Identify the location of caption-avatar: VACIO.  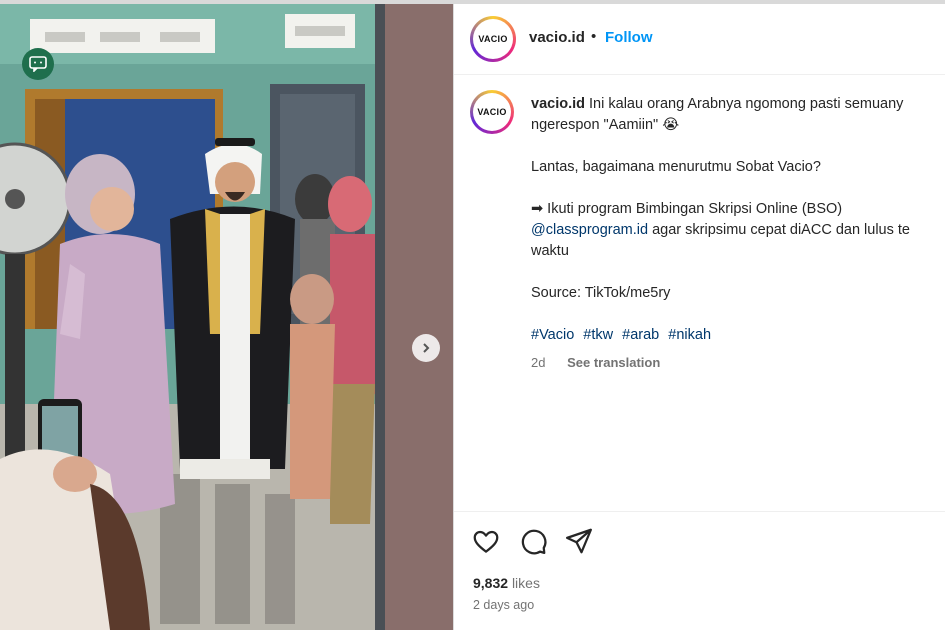
(492, 112).